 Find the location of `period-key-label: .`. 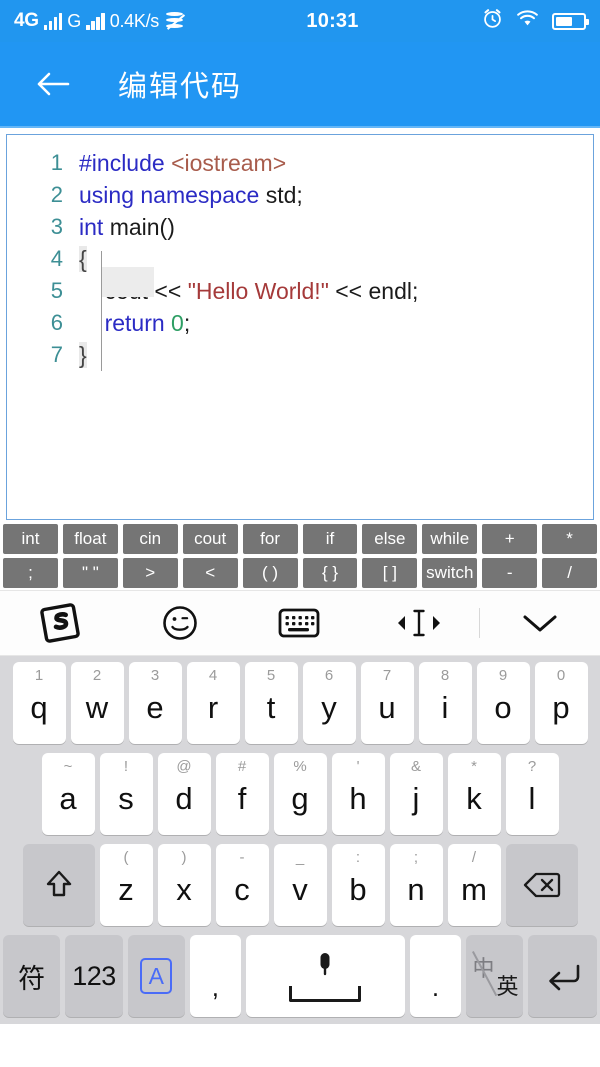

period-key-label: . is located at coordinates (435, 987).